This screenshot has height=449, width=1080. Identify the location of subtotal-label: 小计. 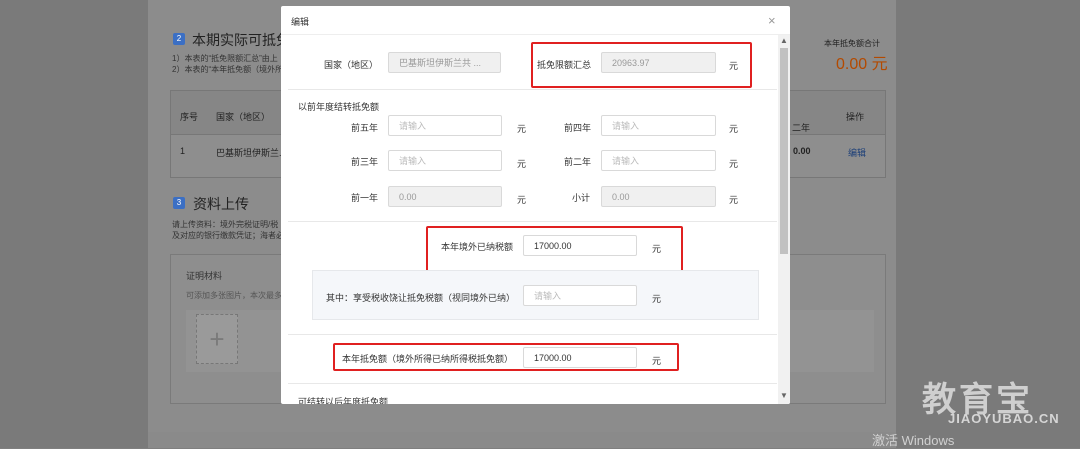
(581, 198).